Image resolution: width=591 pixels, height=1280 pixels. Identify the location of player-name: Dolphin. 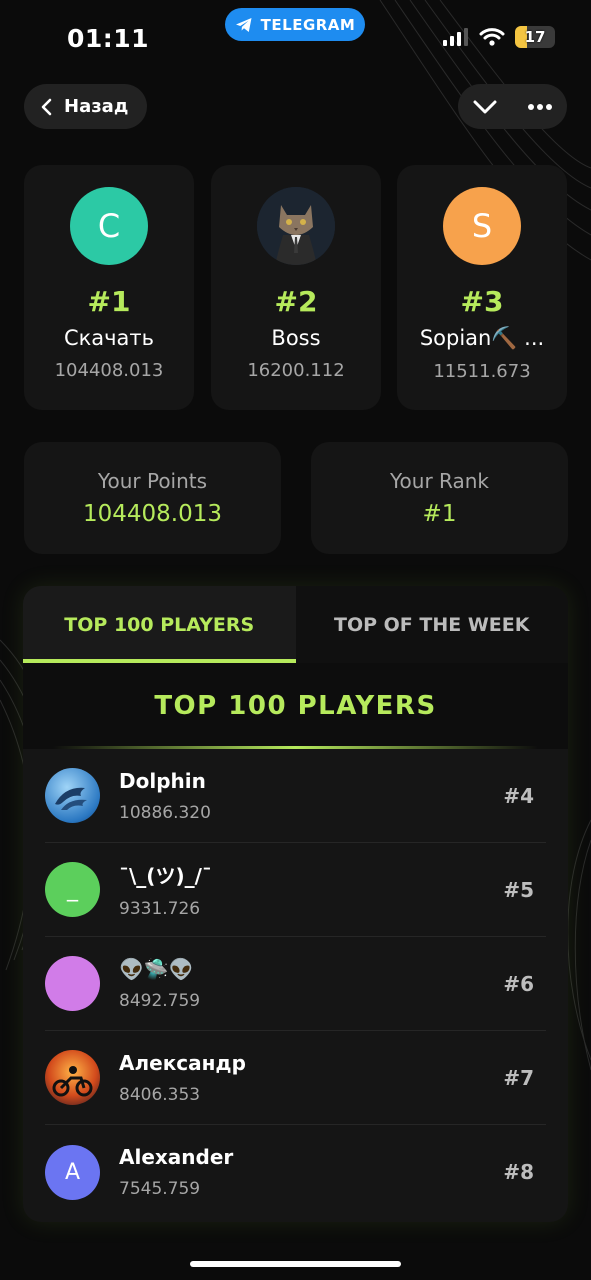
(162, 780).